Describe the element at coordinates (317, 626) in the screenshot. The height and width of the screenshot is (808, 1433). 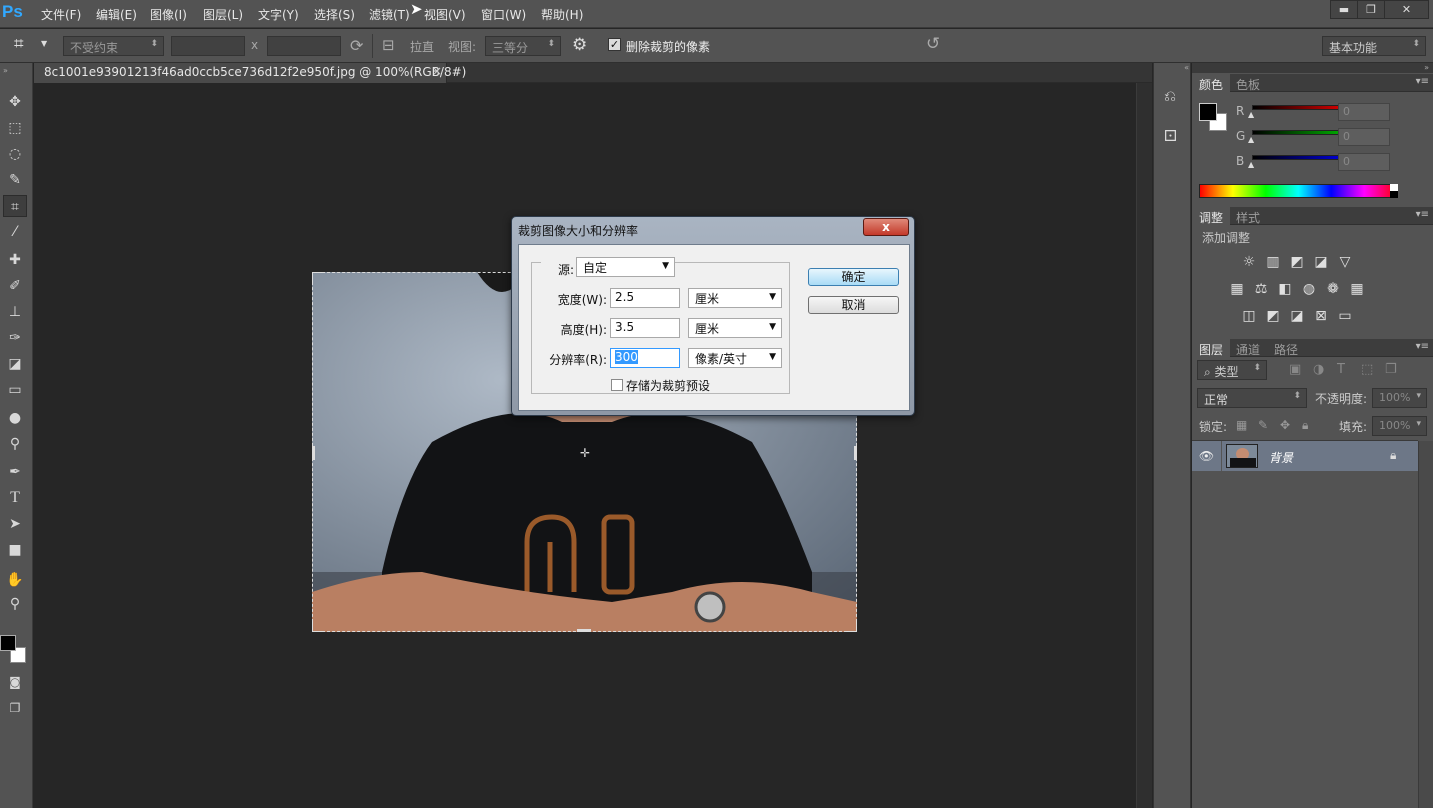
I see `crop-handle-bottom-left` at that location.